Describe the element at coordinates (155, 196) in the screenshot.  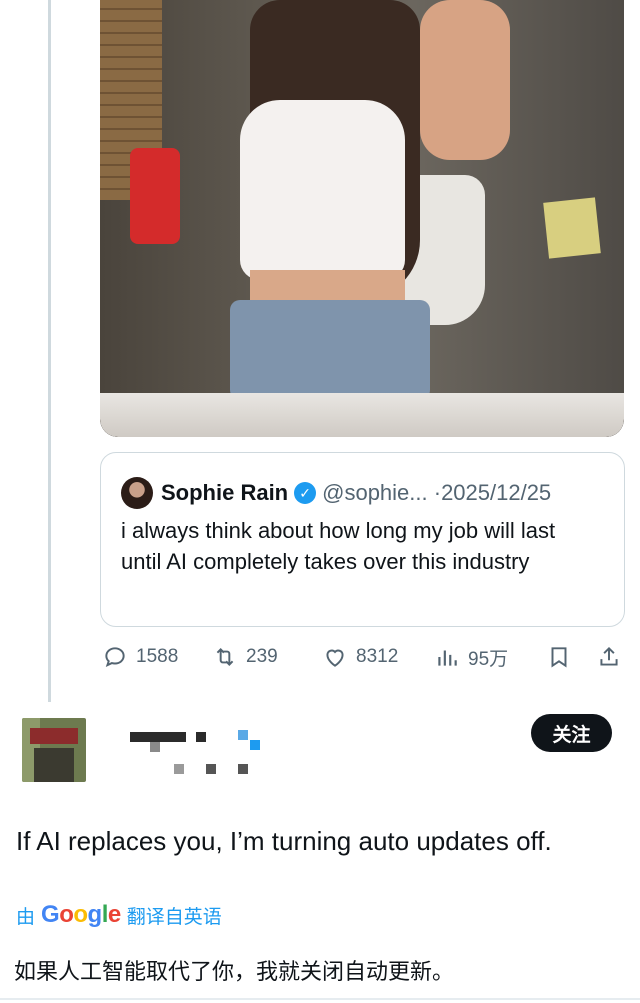
I see `photo-can` at that location.